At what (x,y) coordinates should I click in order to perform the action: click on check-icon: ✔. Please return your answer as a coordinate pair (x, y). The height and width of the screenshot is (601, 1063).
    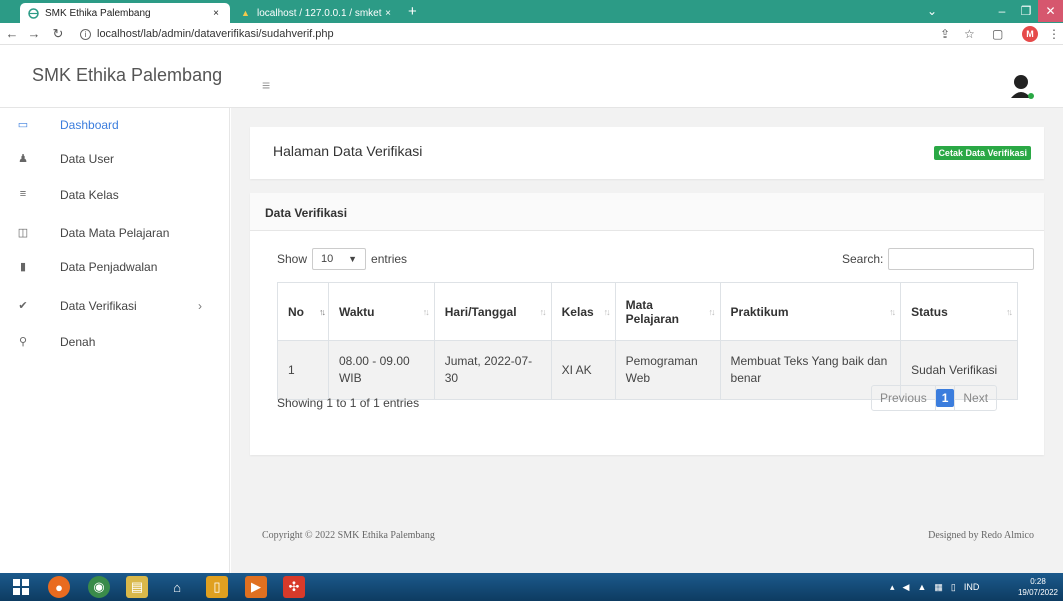
    Looking at the image, I should click on (23, 306).